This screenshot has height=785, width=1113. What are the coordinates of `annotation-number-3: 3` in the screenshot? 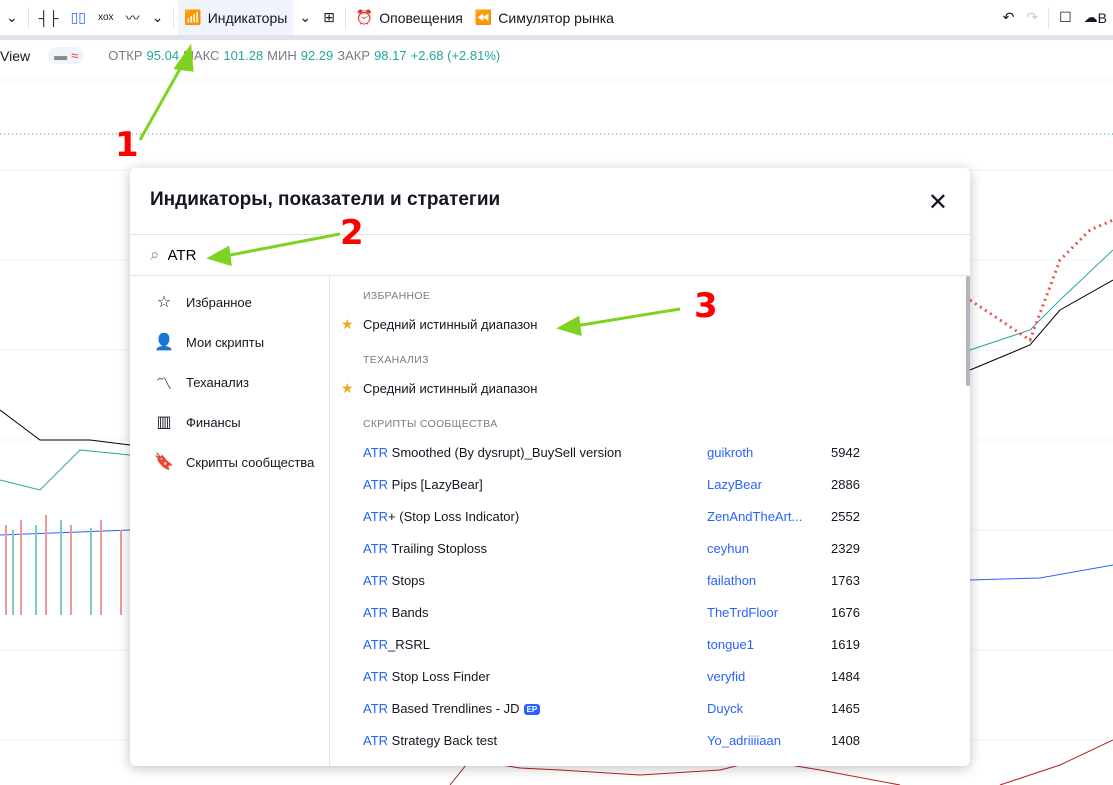 It's located at (706, 306).